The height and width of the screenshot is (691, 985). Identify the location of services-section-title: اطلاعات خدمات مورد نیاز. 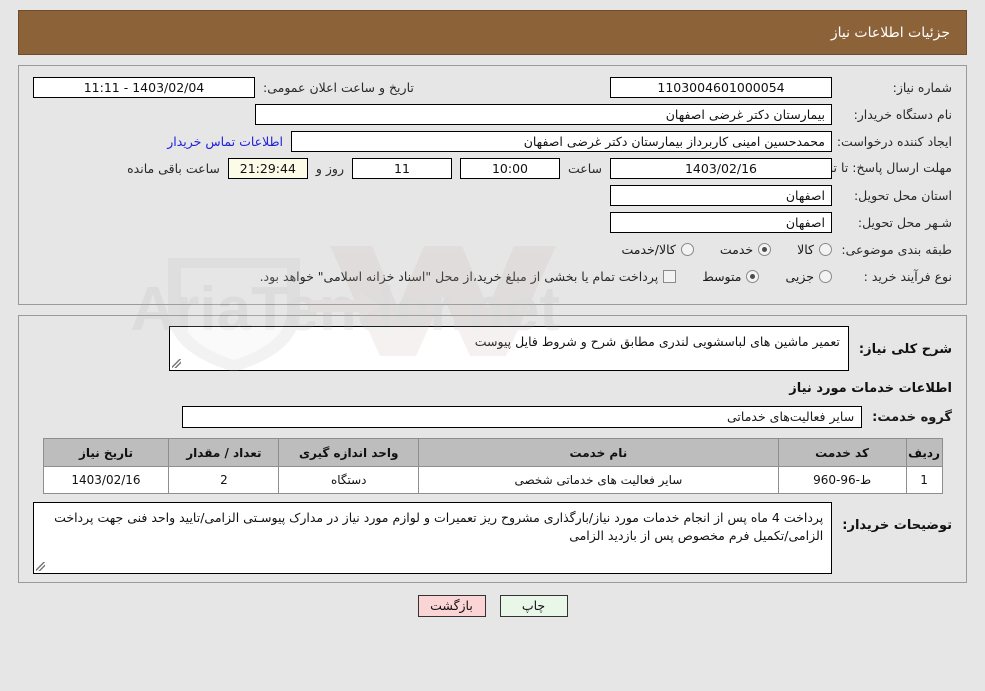
(870, 388).